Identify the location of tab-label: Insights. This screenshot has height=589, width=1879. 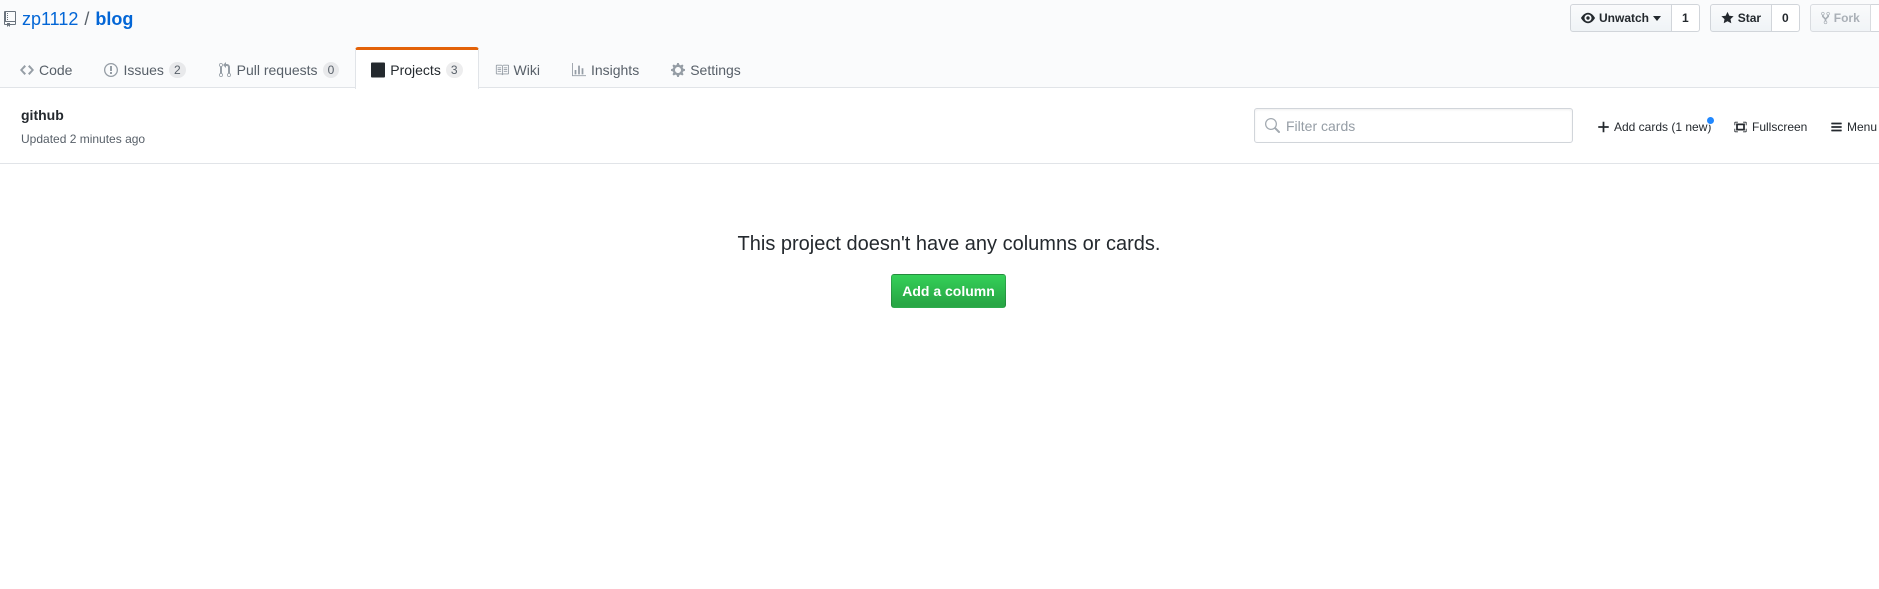
(615, 69).